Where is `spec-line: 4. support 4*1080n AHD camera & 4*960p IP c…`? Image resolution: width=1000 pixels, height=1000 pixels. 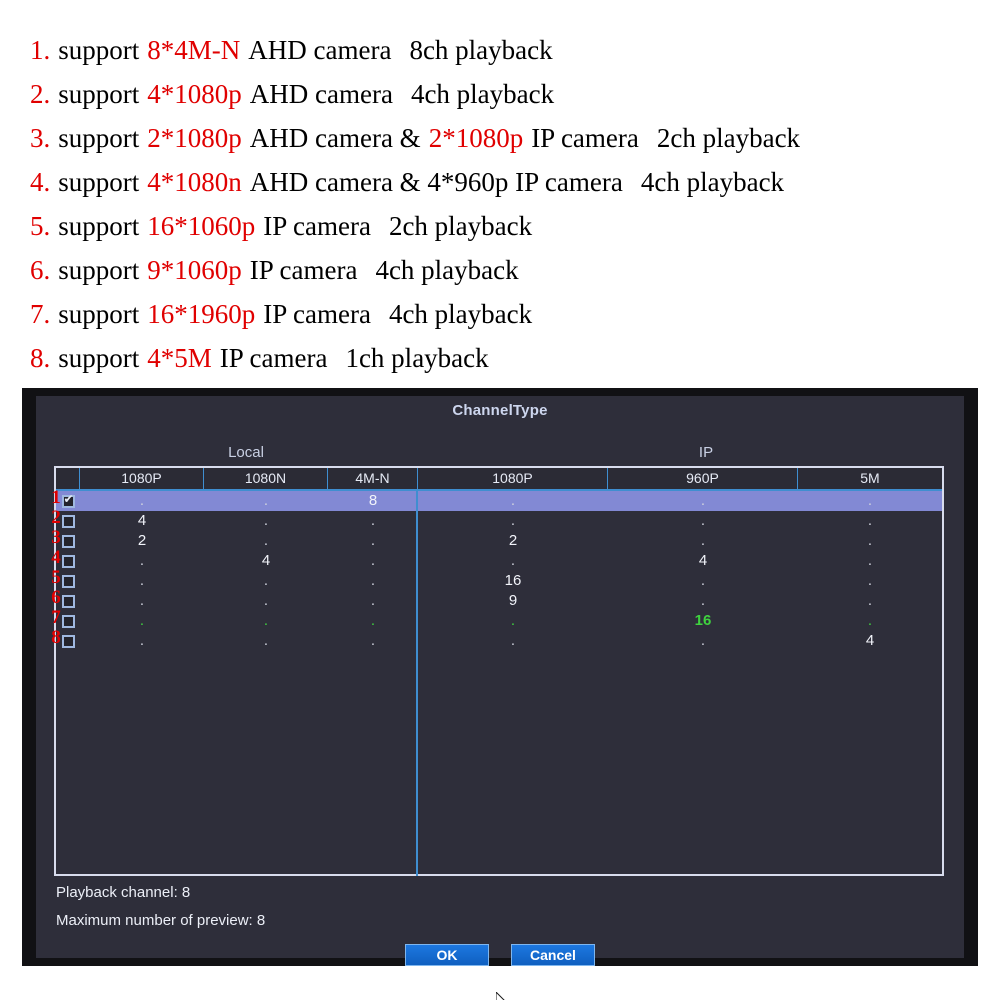
spec-line: 4. support 4*1080n AHD camera & 4*960p IP c… is located at coordinates (500, 182).